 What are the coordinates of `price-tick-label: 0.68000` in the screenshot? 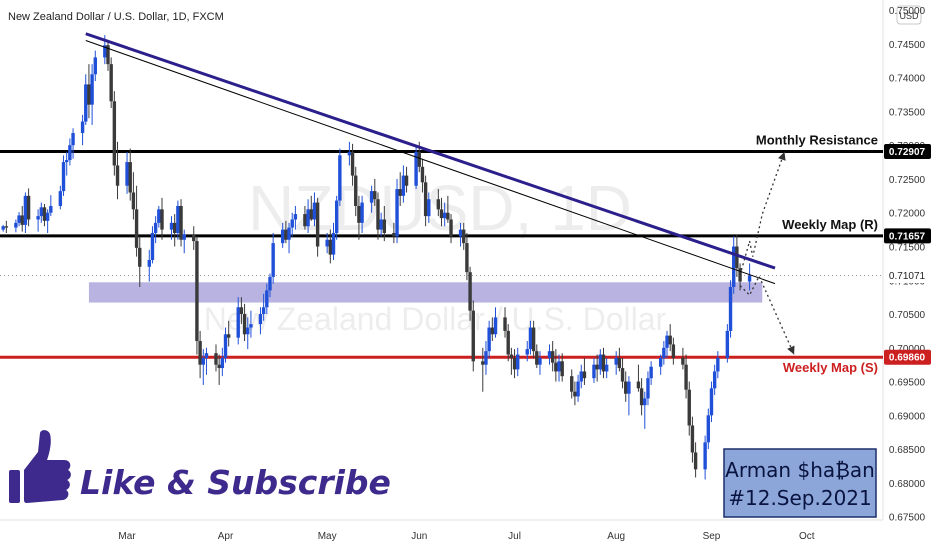 It's located at (907, 484).